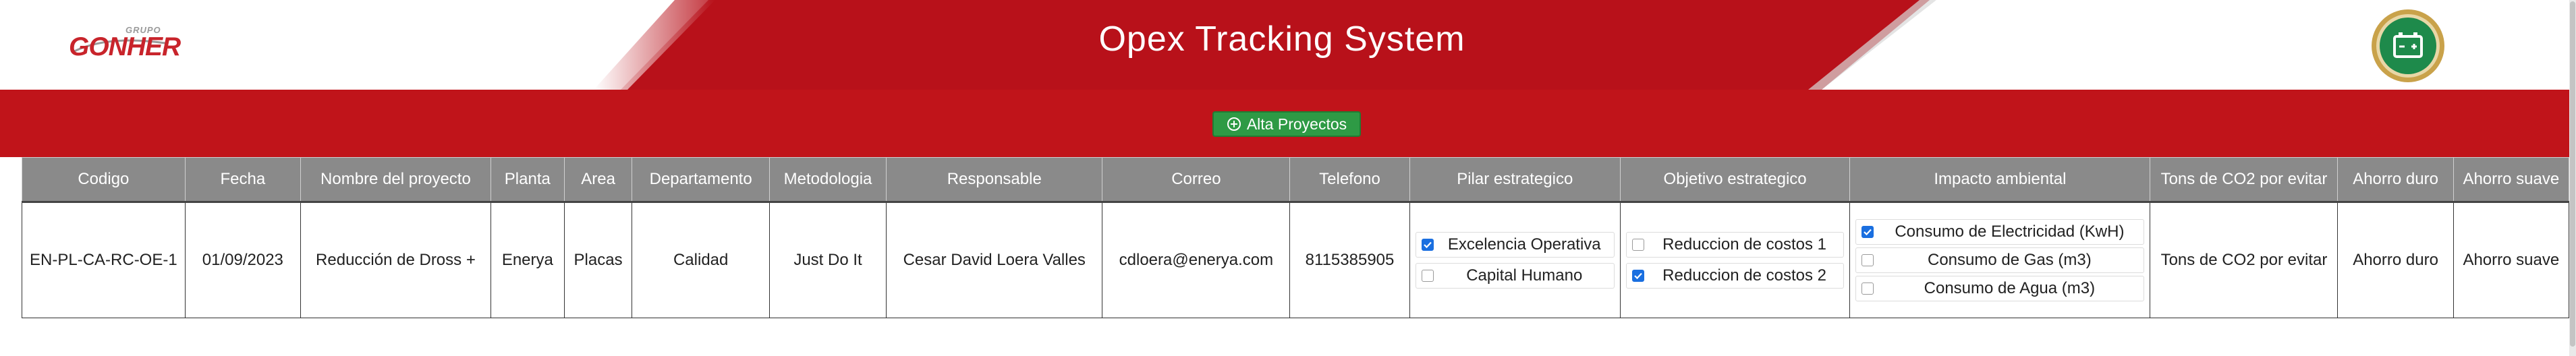 Image resolution: width=2576 pixels, height=356 pixels. What do you see at coordinates (104, 180) in the screenshot?
I see `column-header: Codigo` at bounding box center [104, 180].